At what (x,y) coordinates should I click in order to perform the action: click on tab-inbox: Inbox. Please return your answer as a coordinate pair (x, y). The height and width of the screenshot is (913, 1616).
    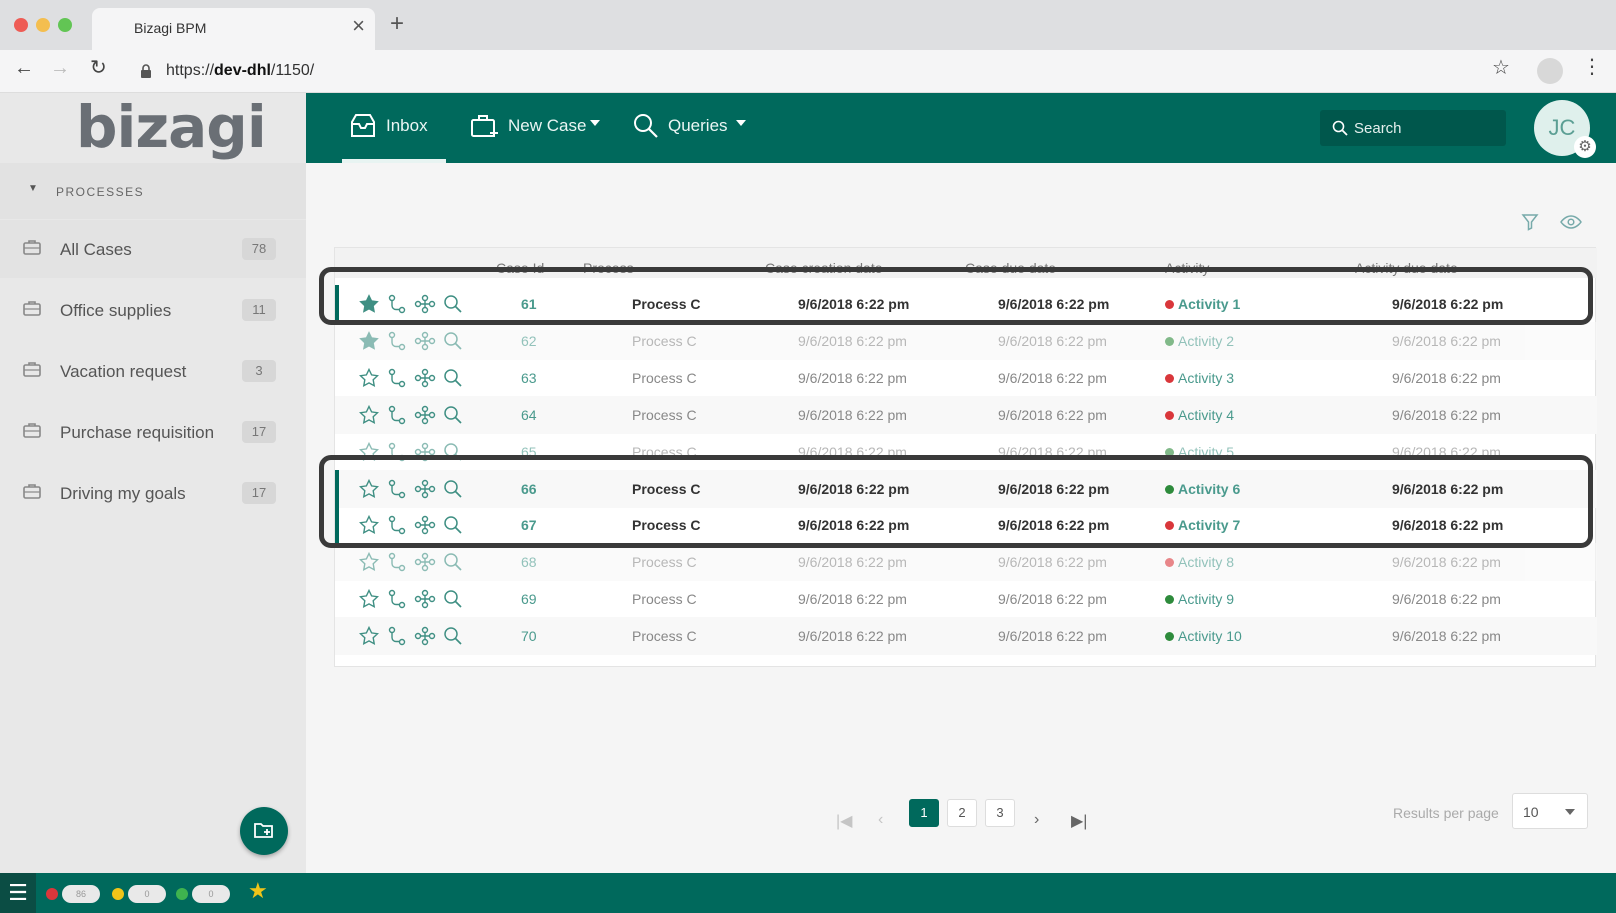
    Looking at the image, I should click on (394, 128).